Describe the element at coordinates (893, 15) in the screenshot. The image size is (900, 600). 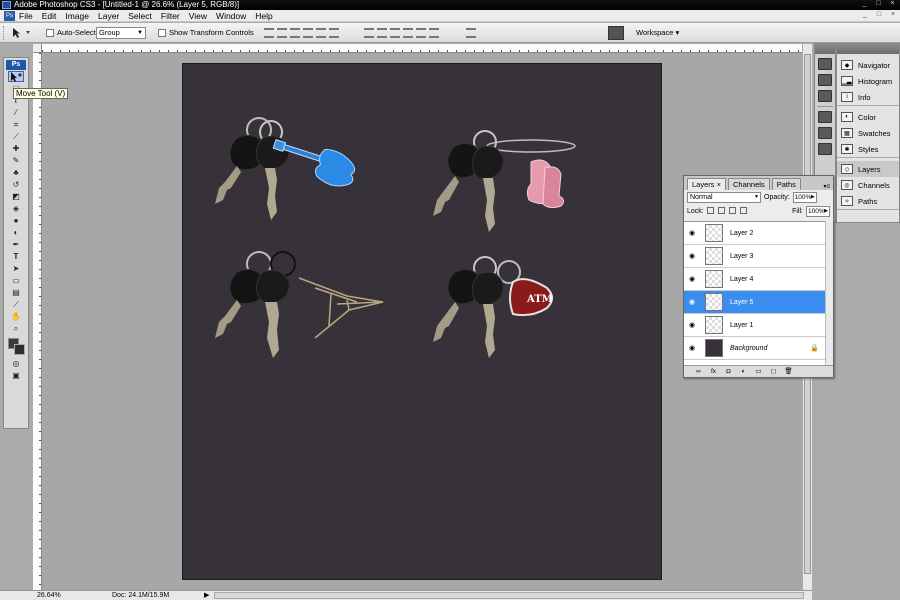
I see `doc-close-button: ×` at that location.